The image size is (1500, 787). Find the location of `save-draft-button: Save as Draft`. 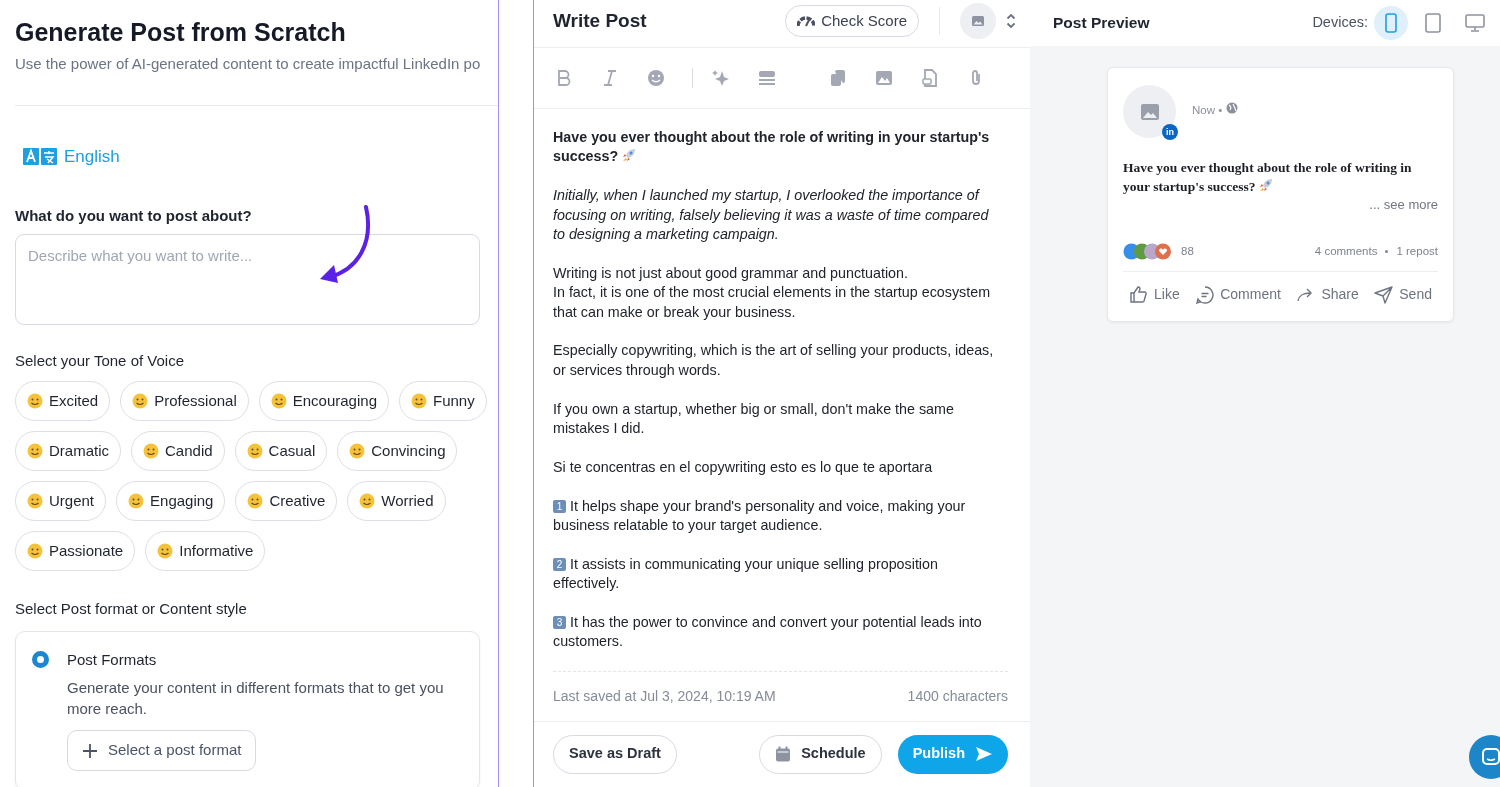

save-draft-button: Save as Draft is located at coordinates (615, 754).